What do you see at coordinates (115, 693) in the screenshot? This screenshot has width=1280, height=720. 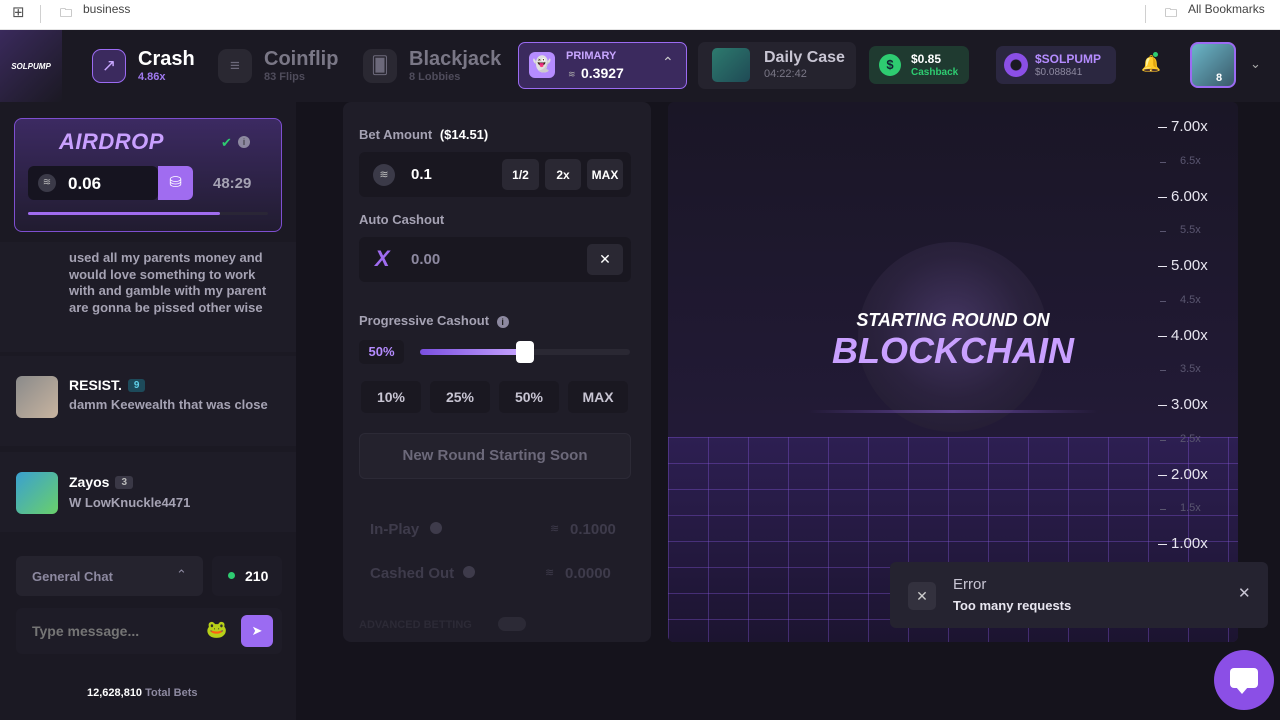 I see `total-bets-value: 12,628,810` at bounding box center [115, 693].